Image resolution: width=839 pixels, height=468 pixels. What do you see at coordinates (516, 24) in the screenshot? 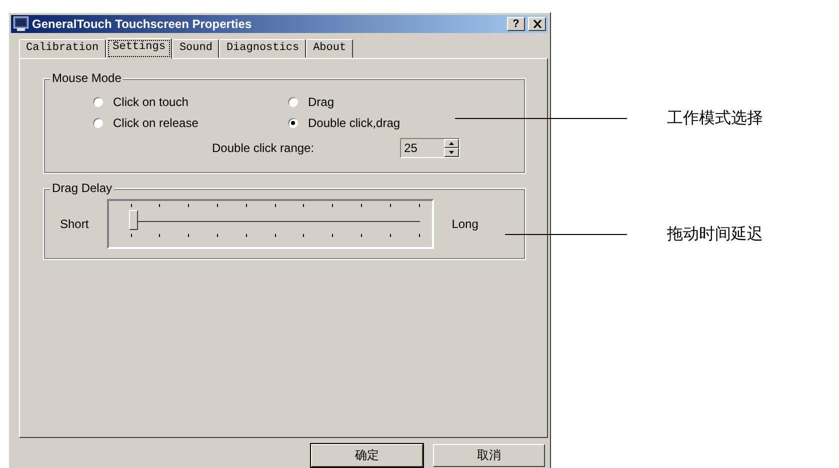
I see `help-button: ?` at bounding box center [516, 24].